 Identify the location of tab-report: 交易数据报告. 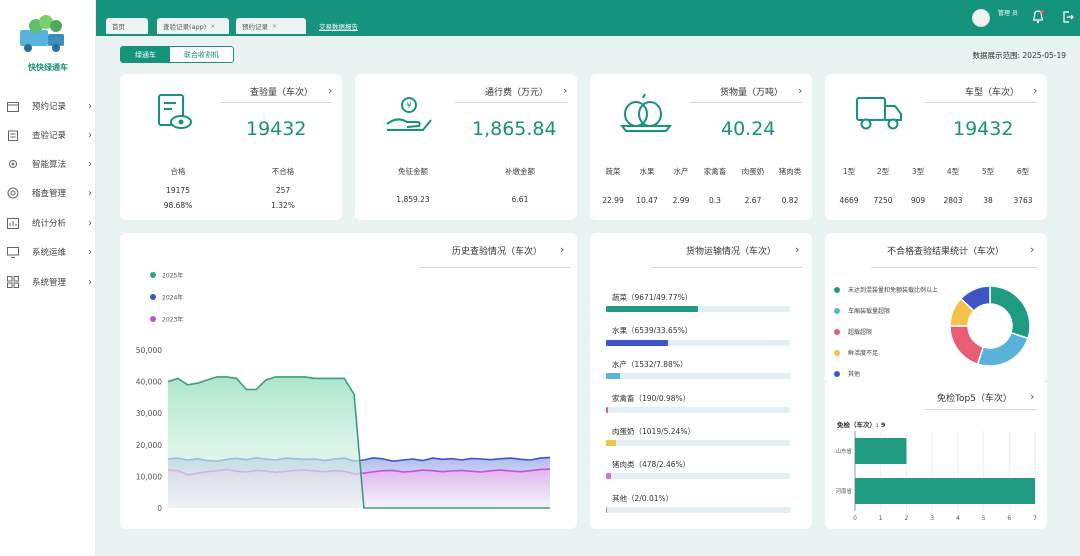
(343, 26).